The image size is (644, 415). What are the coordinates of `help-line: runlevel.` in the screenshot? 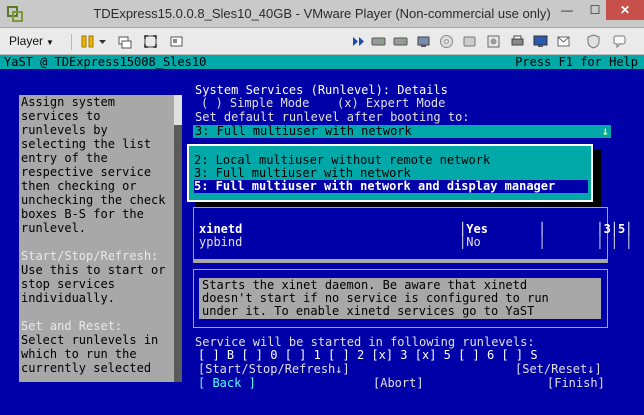 It's located at (54, 228).